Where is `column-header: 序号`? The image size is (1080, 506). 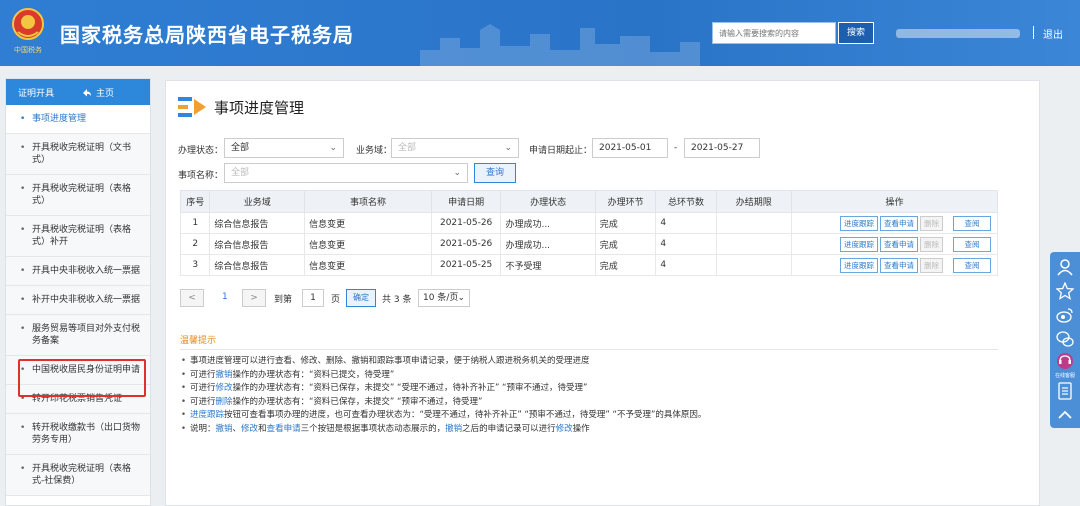
column-header: 序号 is located at coordinates (195, 201).